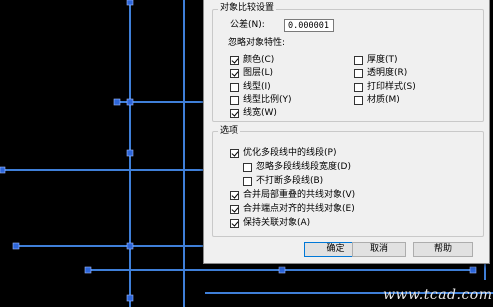  Describe the element at coordinates (299, 209) in the screenshot. I see `combine-end-to-end-label: 合并端点对齐的共线对象(E)` at that location.